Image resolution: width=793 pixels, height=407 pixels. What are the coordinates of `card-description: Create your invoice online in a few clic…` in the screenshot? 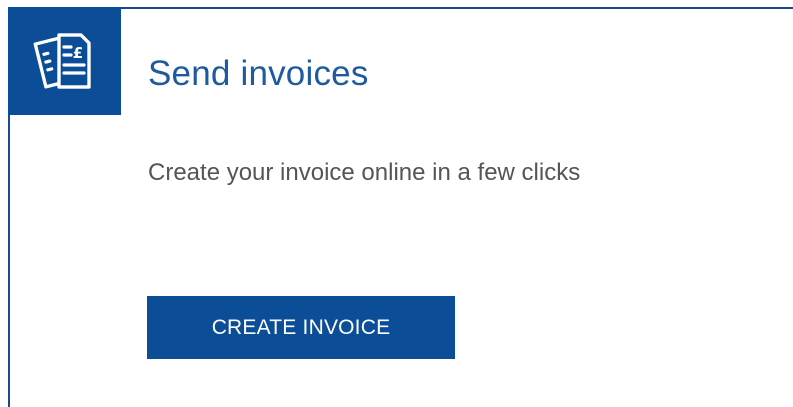 It's located at (364, 172).